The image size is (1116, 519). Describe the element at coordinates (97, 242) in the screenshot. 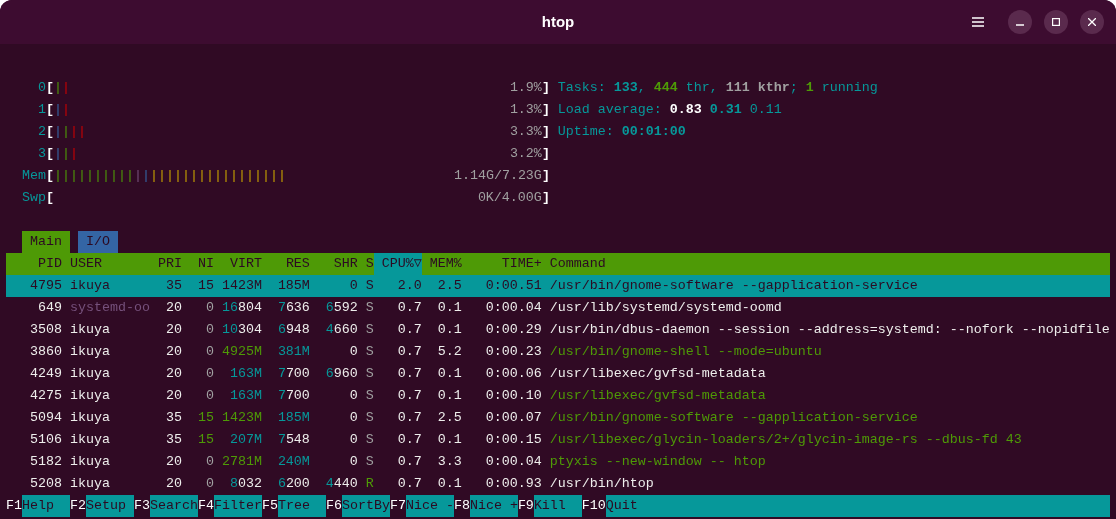

I see `tab: I/O` at that location.